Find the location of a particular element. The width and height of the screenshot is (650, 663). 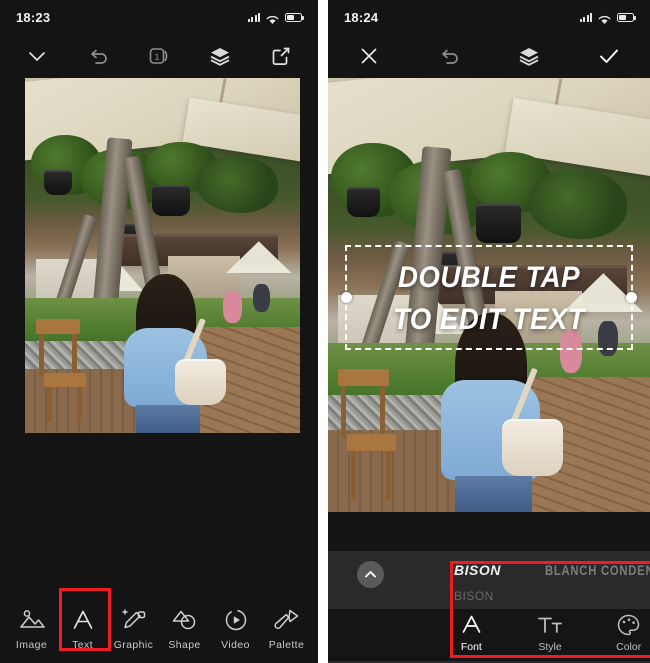

right-top-toolbar is located at coordinates (489, 56).